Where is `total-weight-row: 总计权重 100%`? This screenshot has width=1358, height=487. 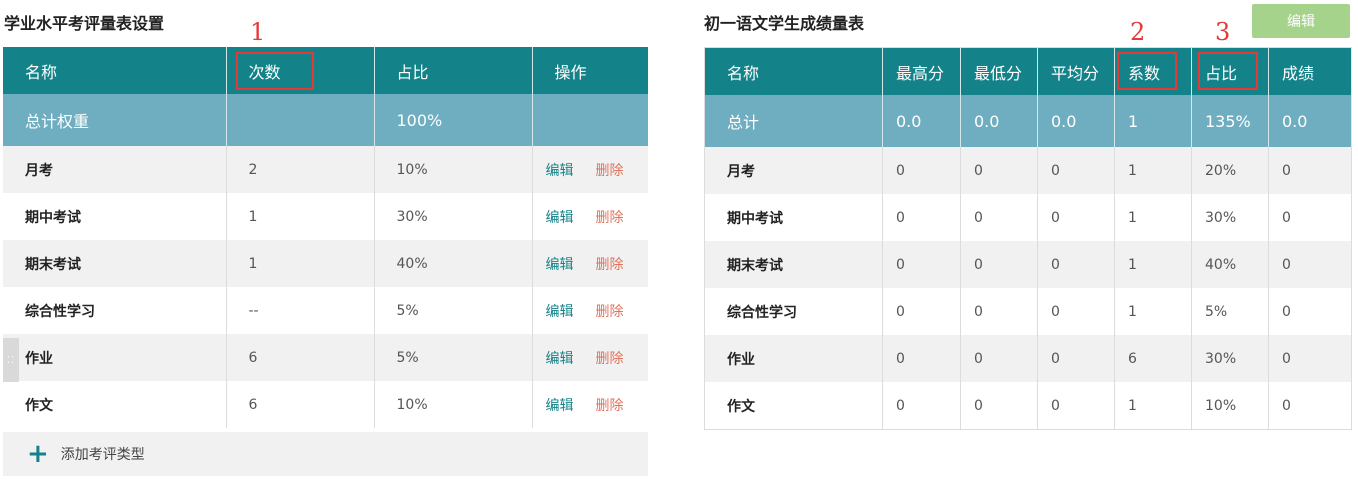
total-weight-row: 总计权重 100% is located at coordinates (325, 120).